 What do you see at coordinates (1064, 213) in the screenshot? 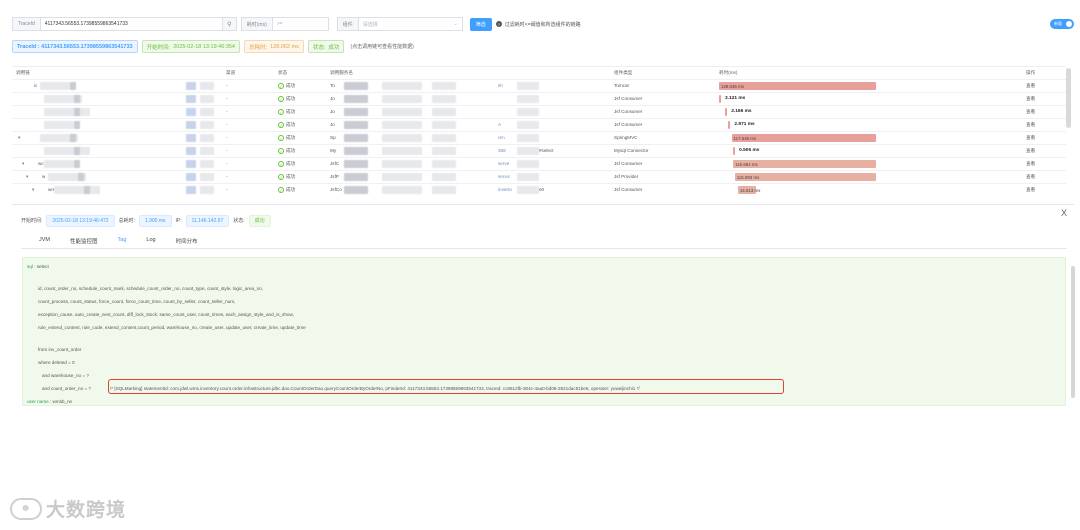
I see `close-icon: X` at bounding box center [1064, 213].